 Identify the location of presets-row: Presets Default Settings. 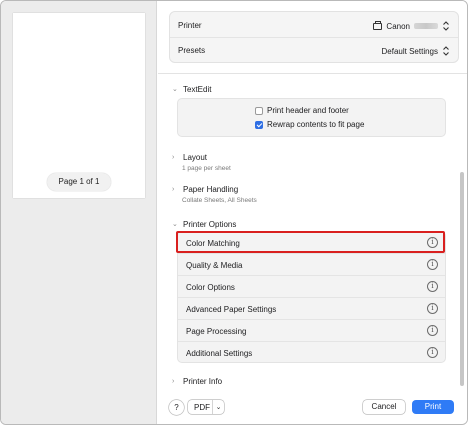
(314, 50).